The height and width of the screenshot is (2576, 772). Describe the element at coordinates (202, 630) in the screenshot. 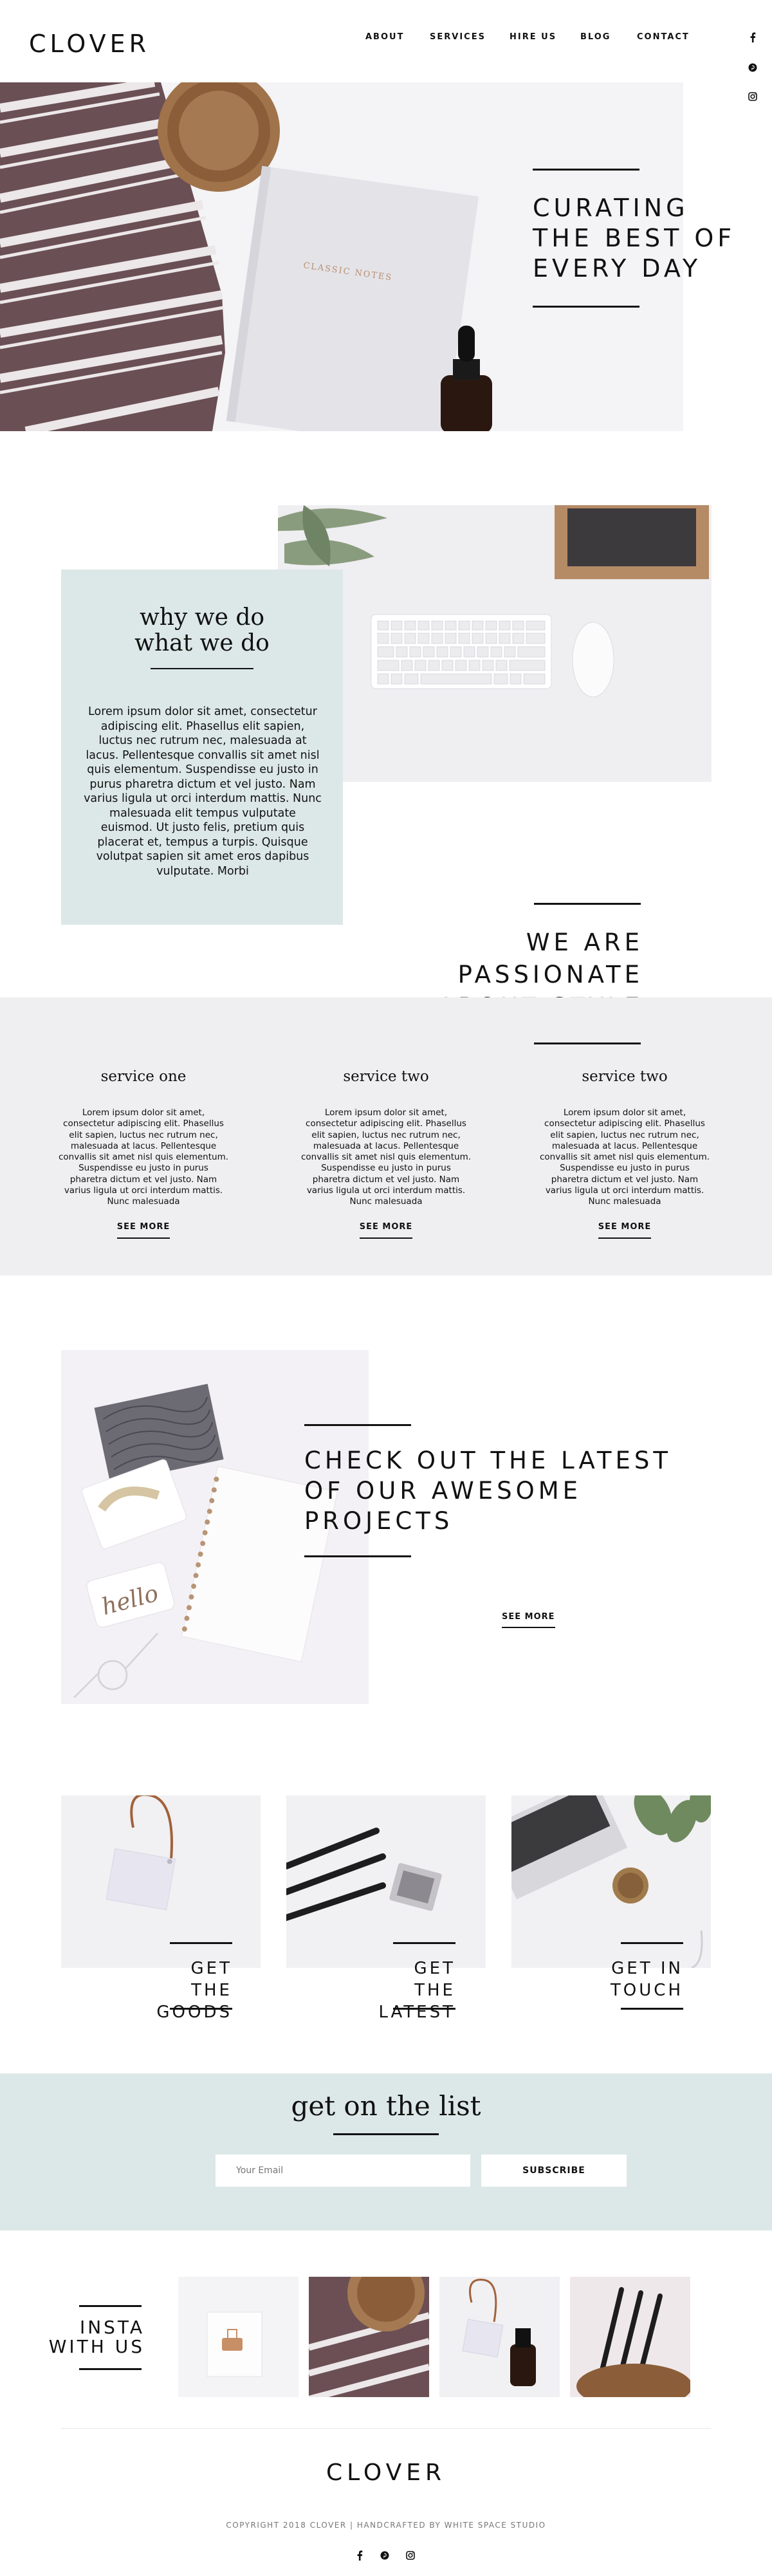

I see `why-title: why we do what we do` at that location.